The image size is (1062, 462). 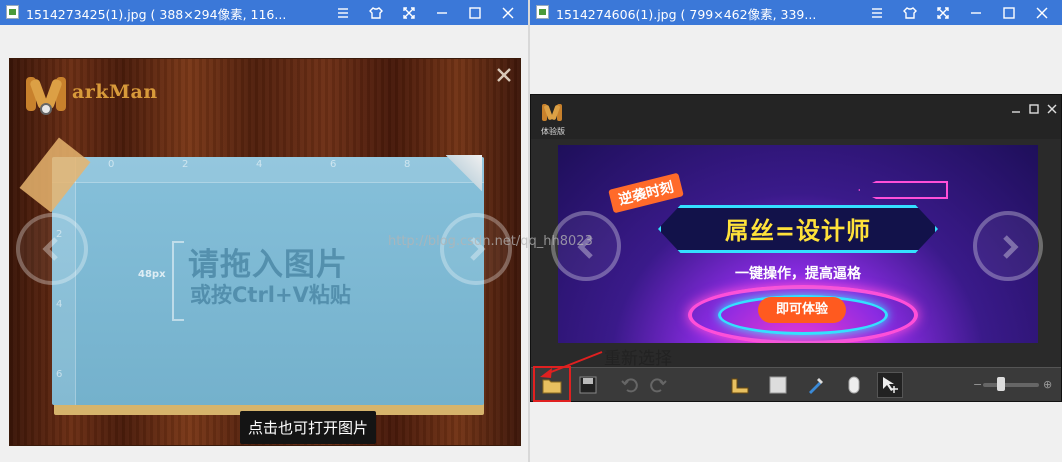 What do you see at coordinates (553, 131) in the screenshot?
I see `trial-label: 体验版` at bounding box center [553, 131].